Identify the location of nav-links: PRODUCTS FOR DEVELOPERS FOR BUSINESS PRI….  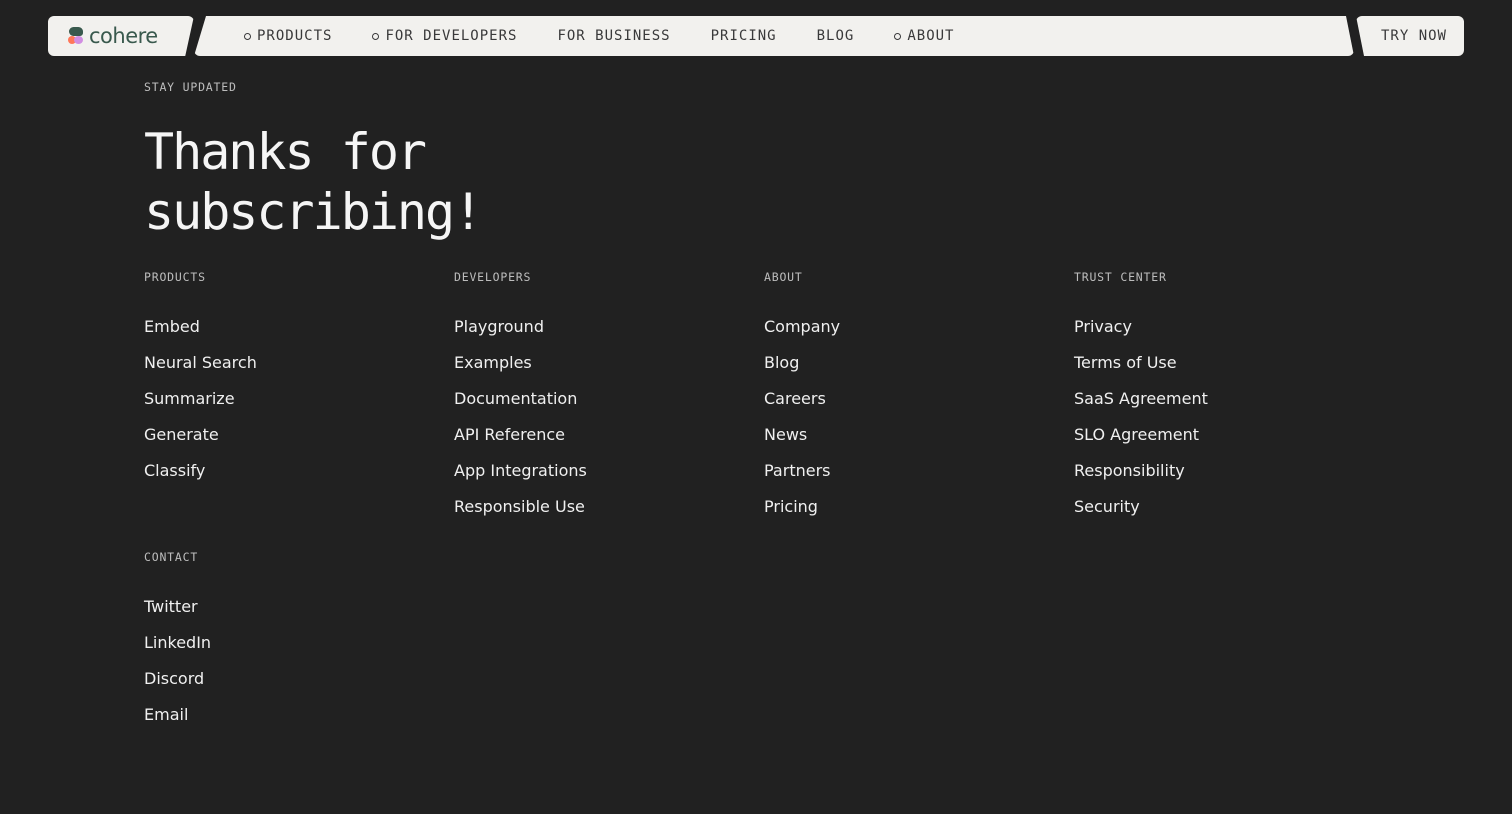
(774, 36).